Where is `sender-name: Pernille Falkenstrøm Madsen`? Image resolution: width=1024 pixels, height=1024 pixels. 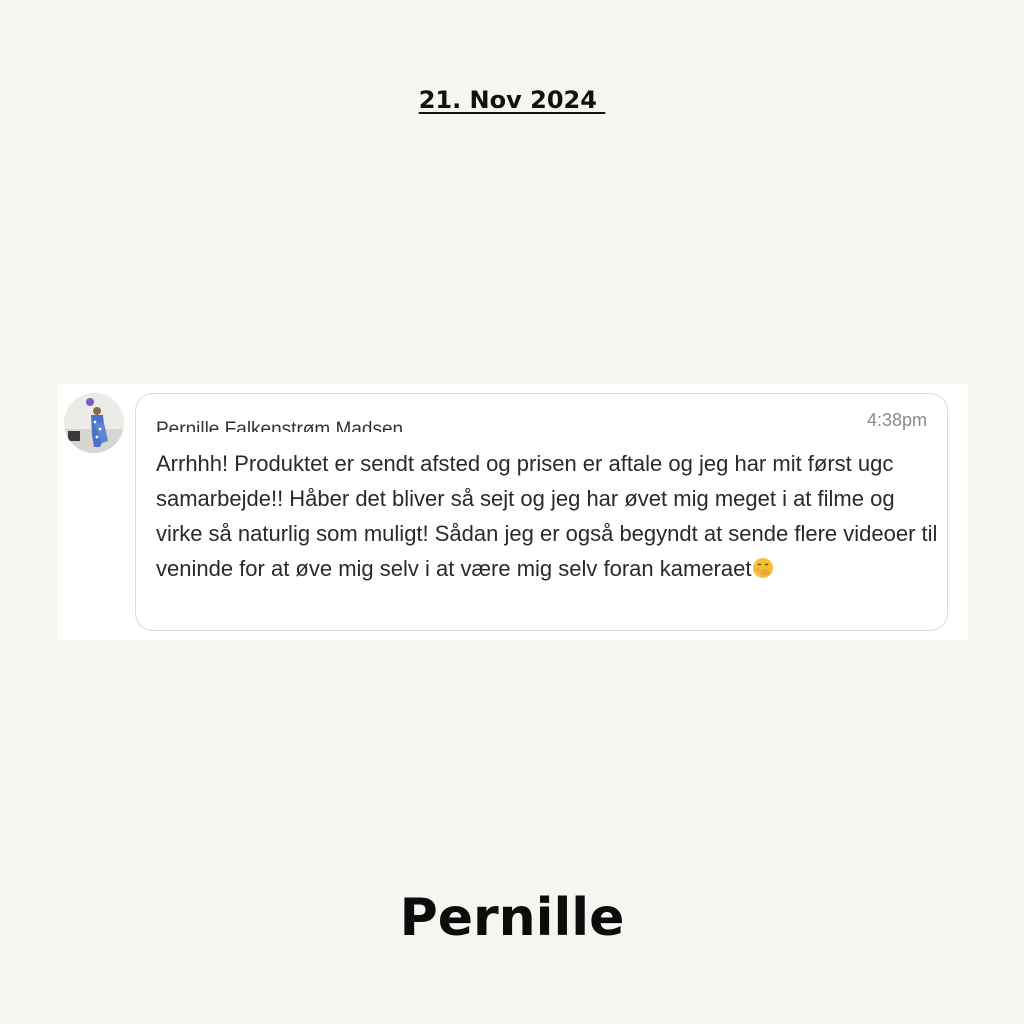
sender-name: Pernille Falkenstrøm Madsen is located at coordinates (280, 425).